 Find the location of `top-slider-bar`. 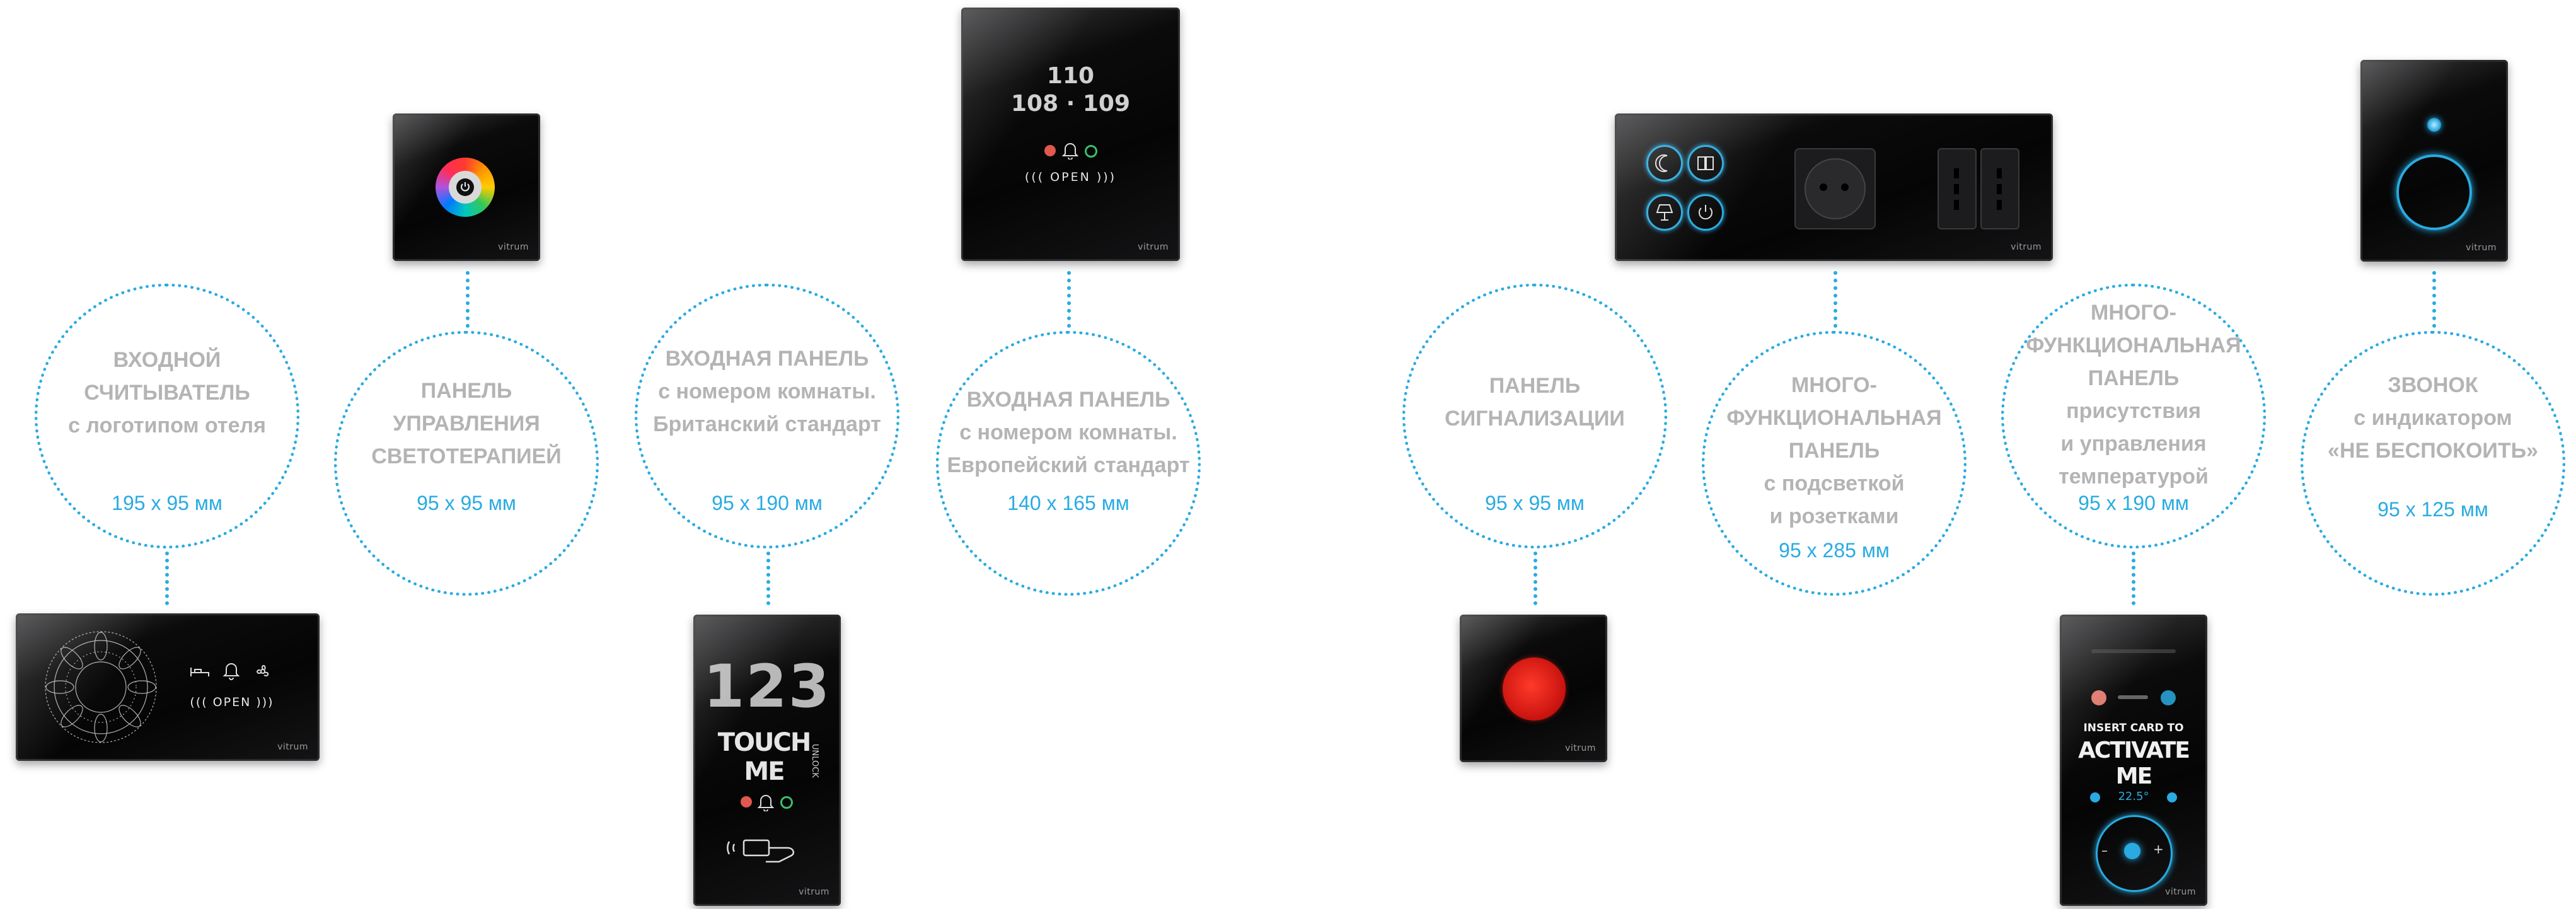

top-slider-bar is located at coordinates (2133, 651).